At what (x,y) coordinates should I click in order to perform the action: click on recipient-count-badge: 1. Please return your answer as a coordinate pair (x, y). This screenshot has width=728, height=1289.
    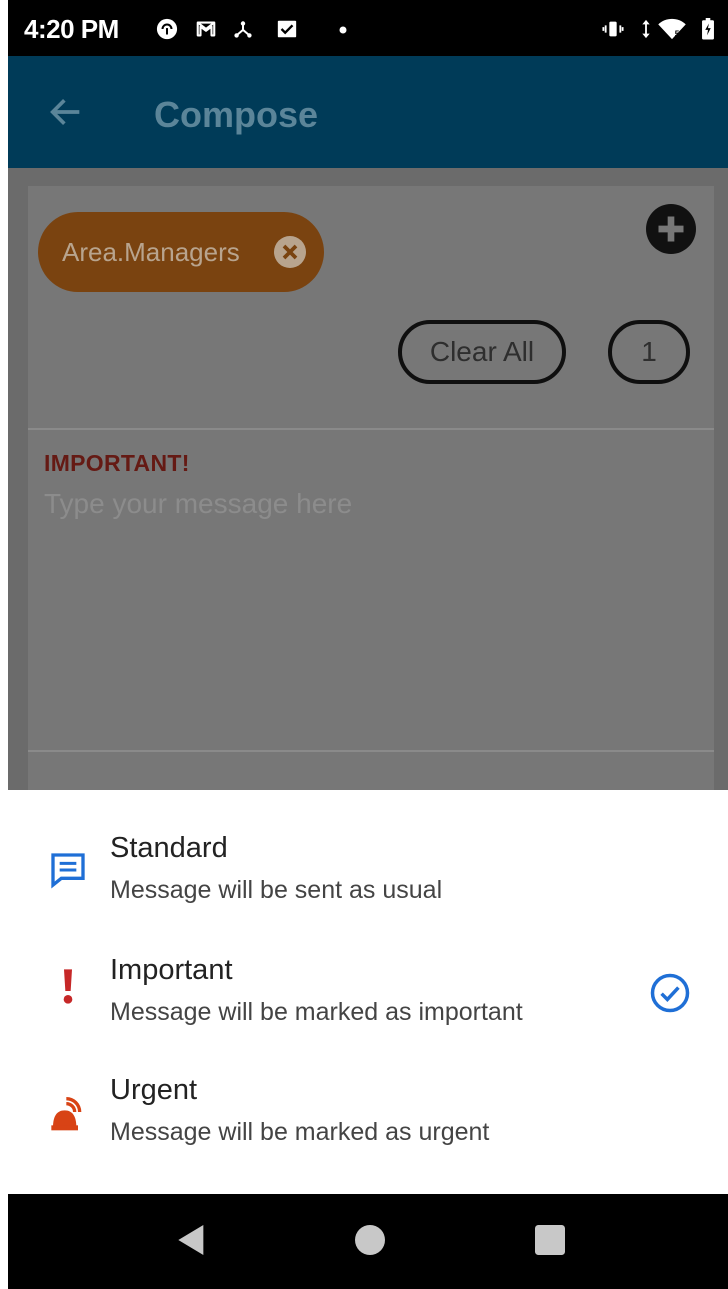
    Looking at the image, I should click on (649, 352).